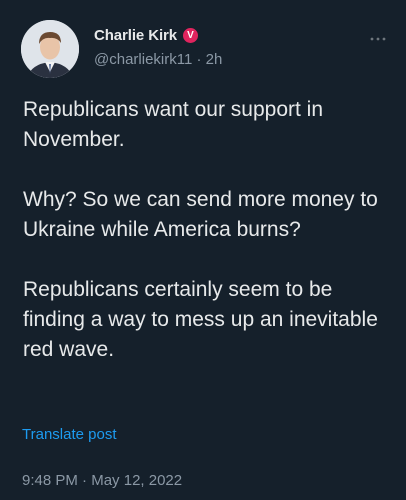  Describe the element at coordinates (378, 35) in the screenshot. I see `more-options-icon` at that location.